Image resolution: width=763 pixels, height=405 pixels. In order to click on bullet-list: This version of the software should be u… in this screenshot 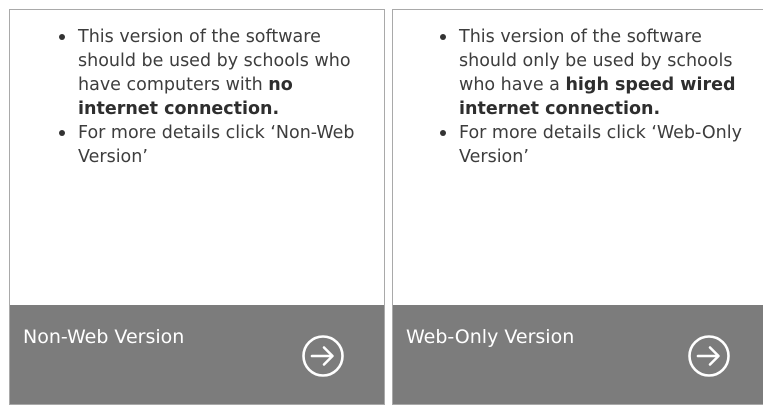, I will do `click(215, 97)`.